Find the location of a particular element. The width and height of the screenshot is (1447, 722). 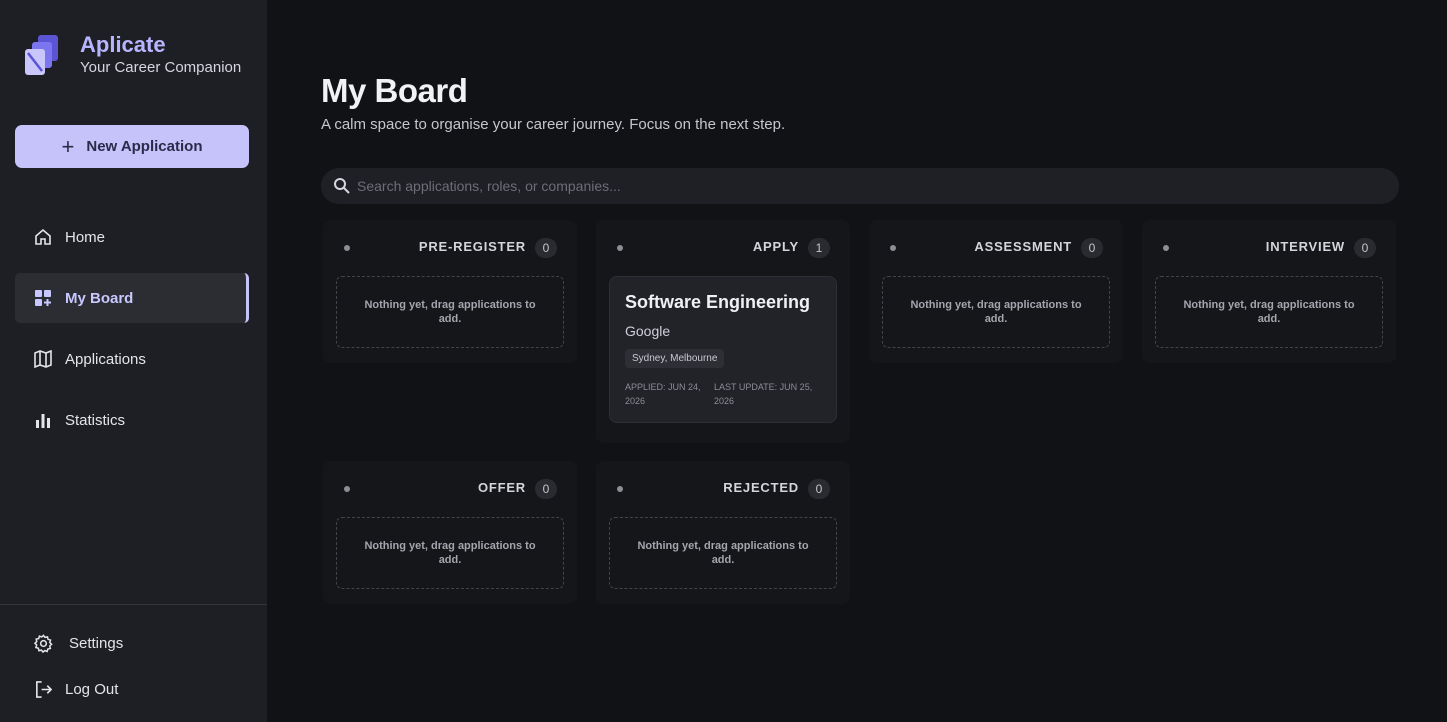

page-title: My Board is located at coordinates (394, 90).